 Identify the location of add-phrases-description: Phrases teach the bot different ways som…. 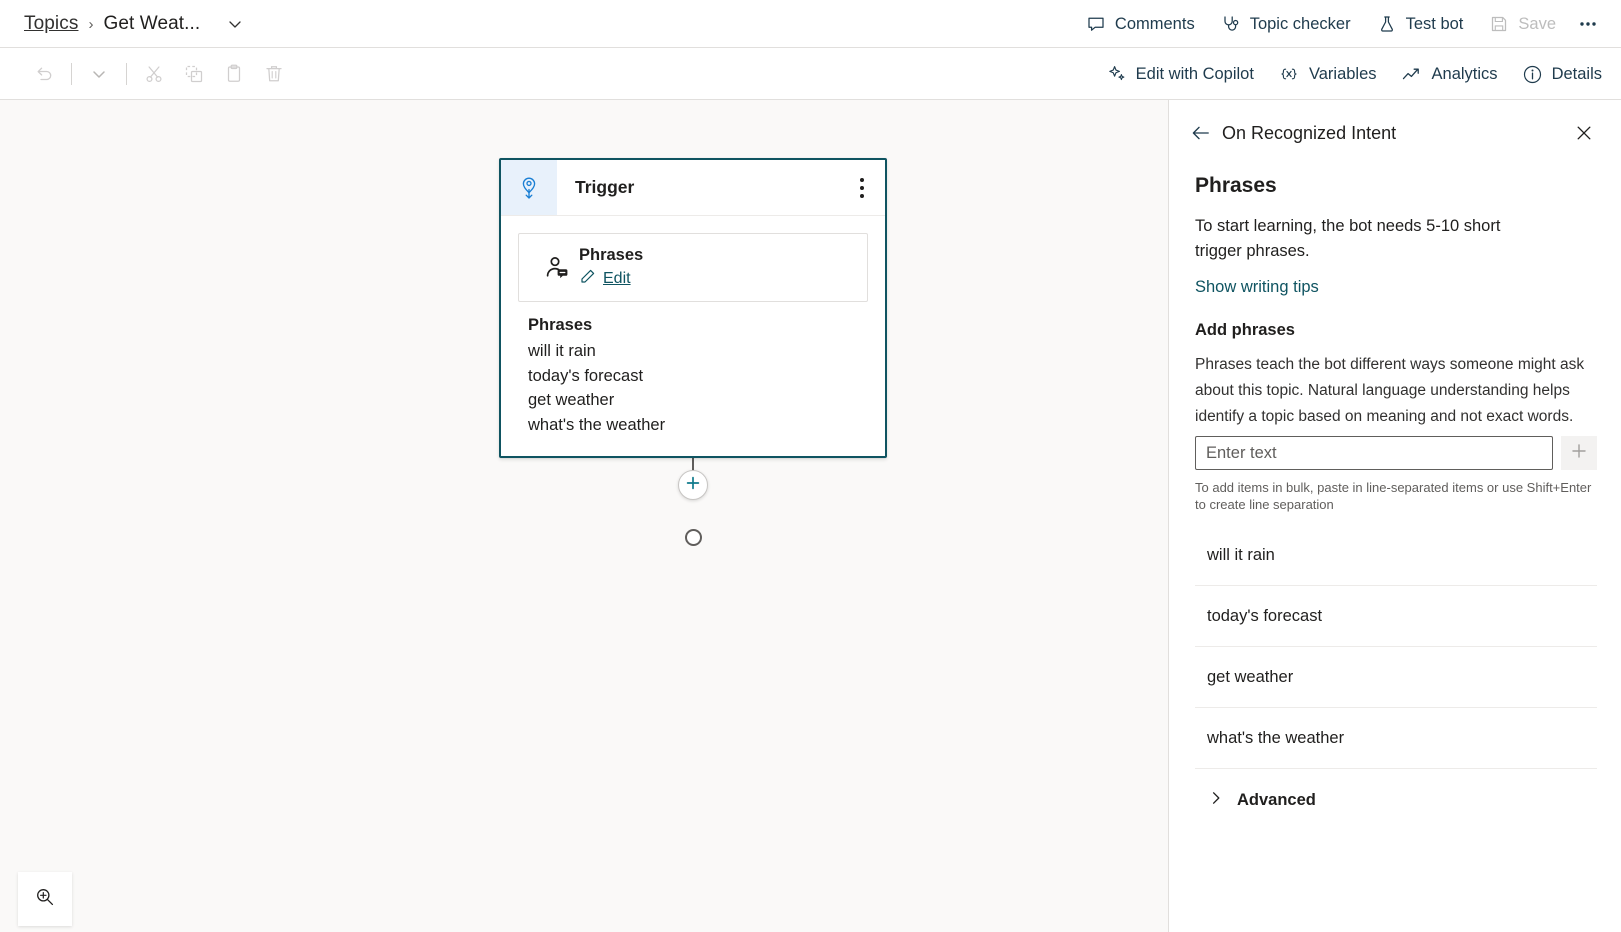
(1390, 390).